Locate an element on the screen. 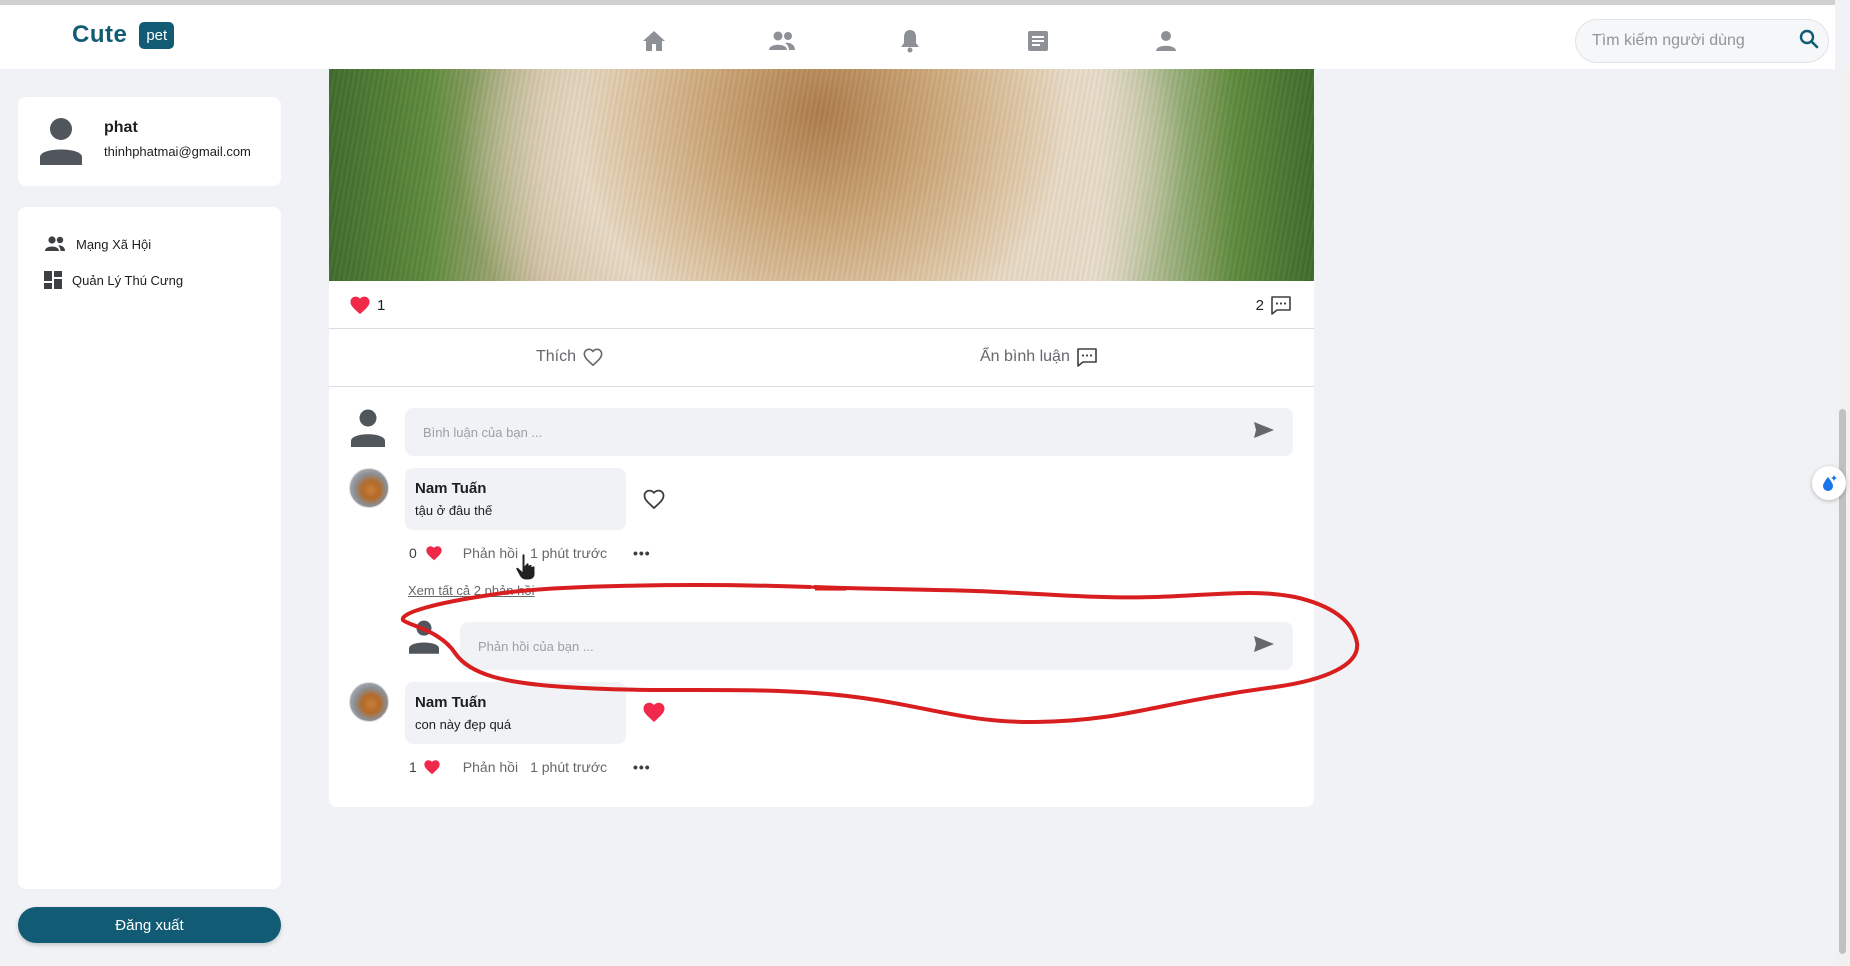 Image resolution: width=1850 pixels, height=966 pixels. comment-input-box is located at coordinates (849, 432).